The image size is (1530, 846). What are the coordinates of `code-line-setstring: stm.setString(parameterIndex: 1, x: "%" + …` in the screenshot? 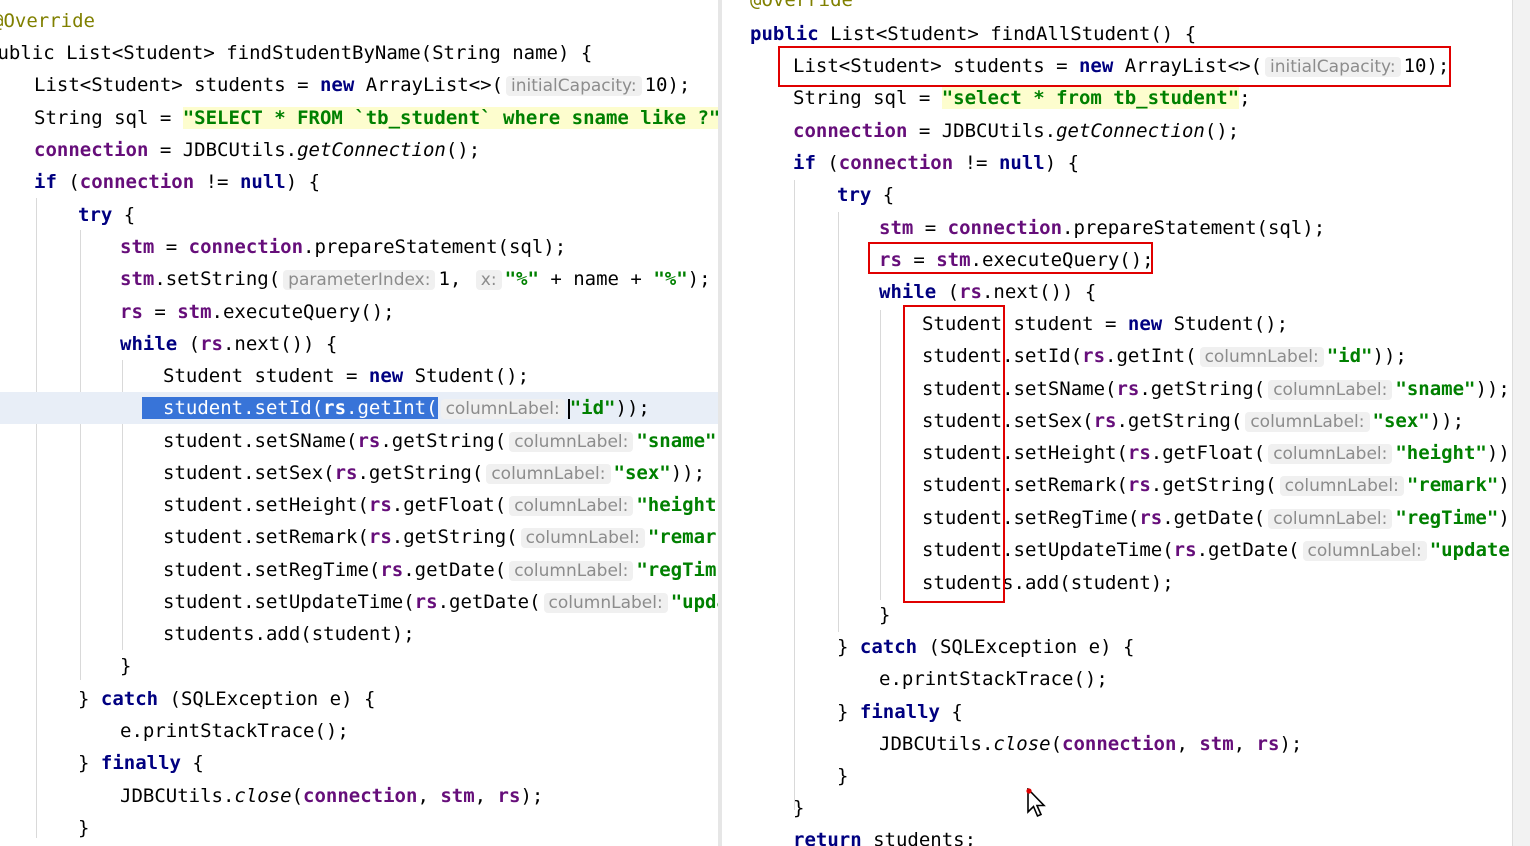 It's located at (415, 279).